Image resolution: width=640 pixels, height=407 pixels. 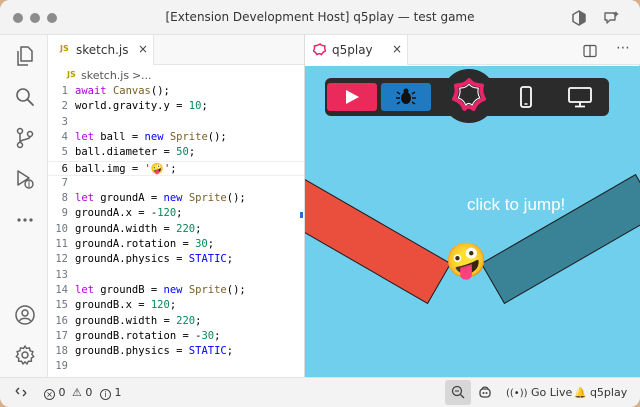 I want to click on code-text: groundB.rotation = -30;, so click(x=148, y=335).